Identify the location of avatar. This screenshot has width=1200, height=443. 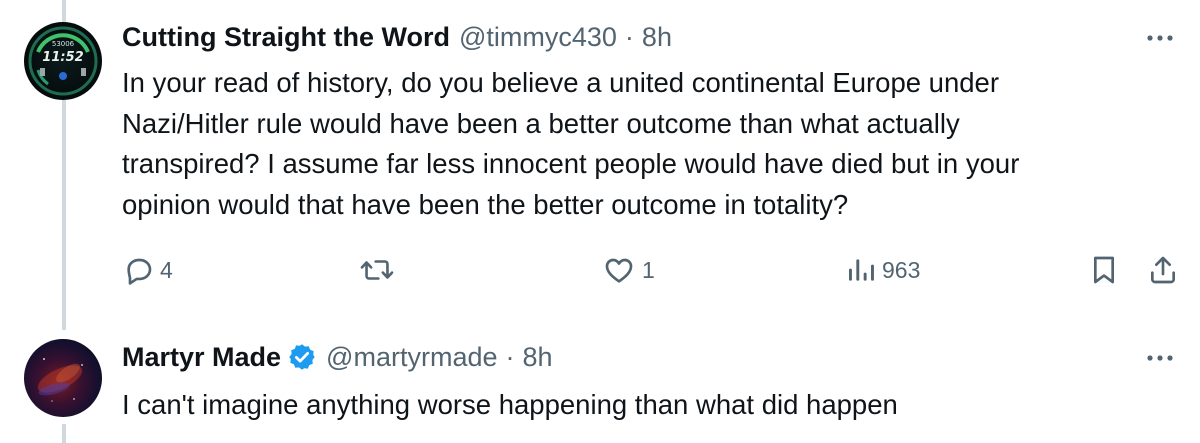
(63, 378).